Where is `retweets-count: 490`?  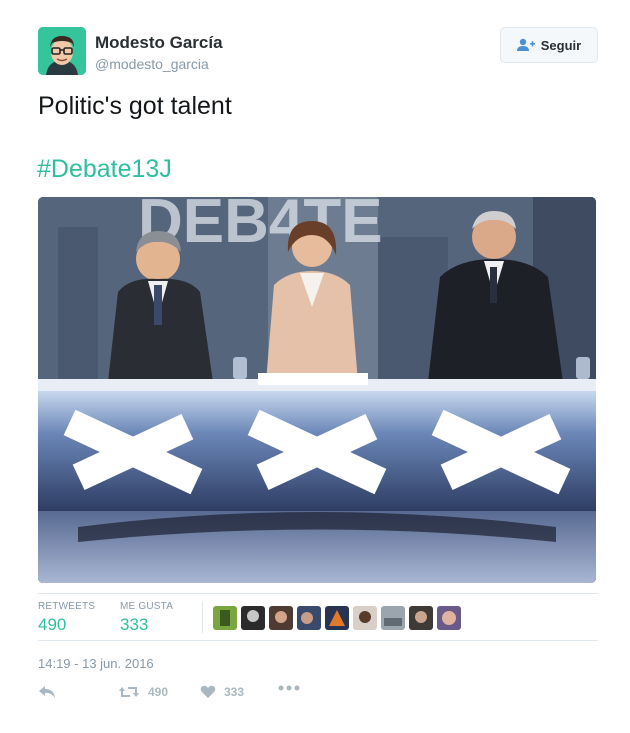
retweets-count: 490 is located at coordinates (52, 624).